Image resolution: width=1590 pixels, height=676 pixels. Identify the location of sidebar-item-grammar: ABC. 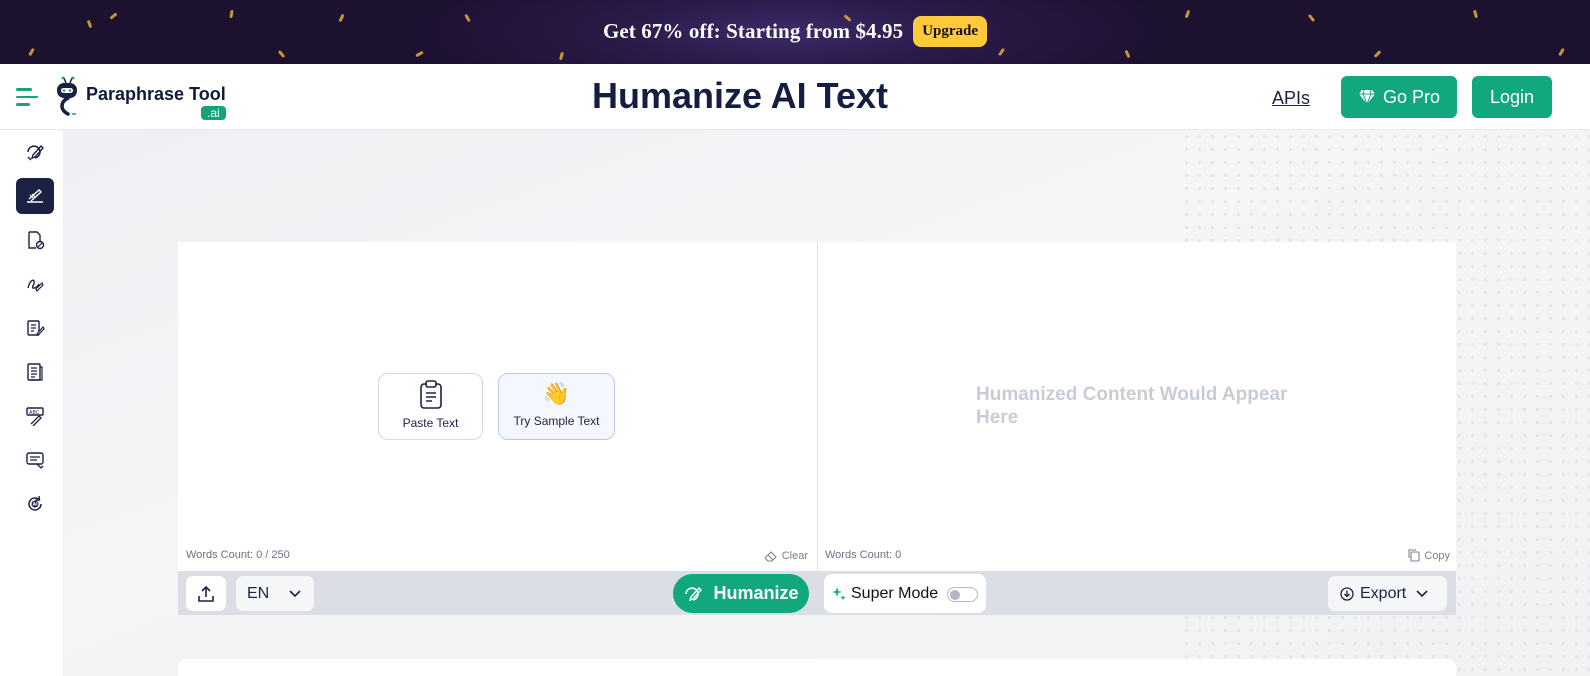
(35, 416).